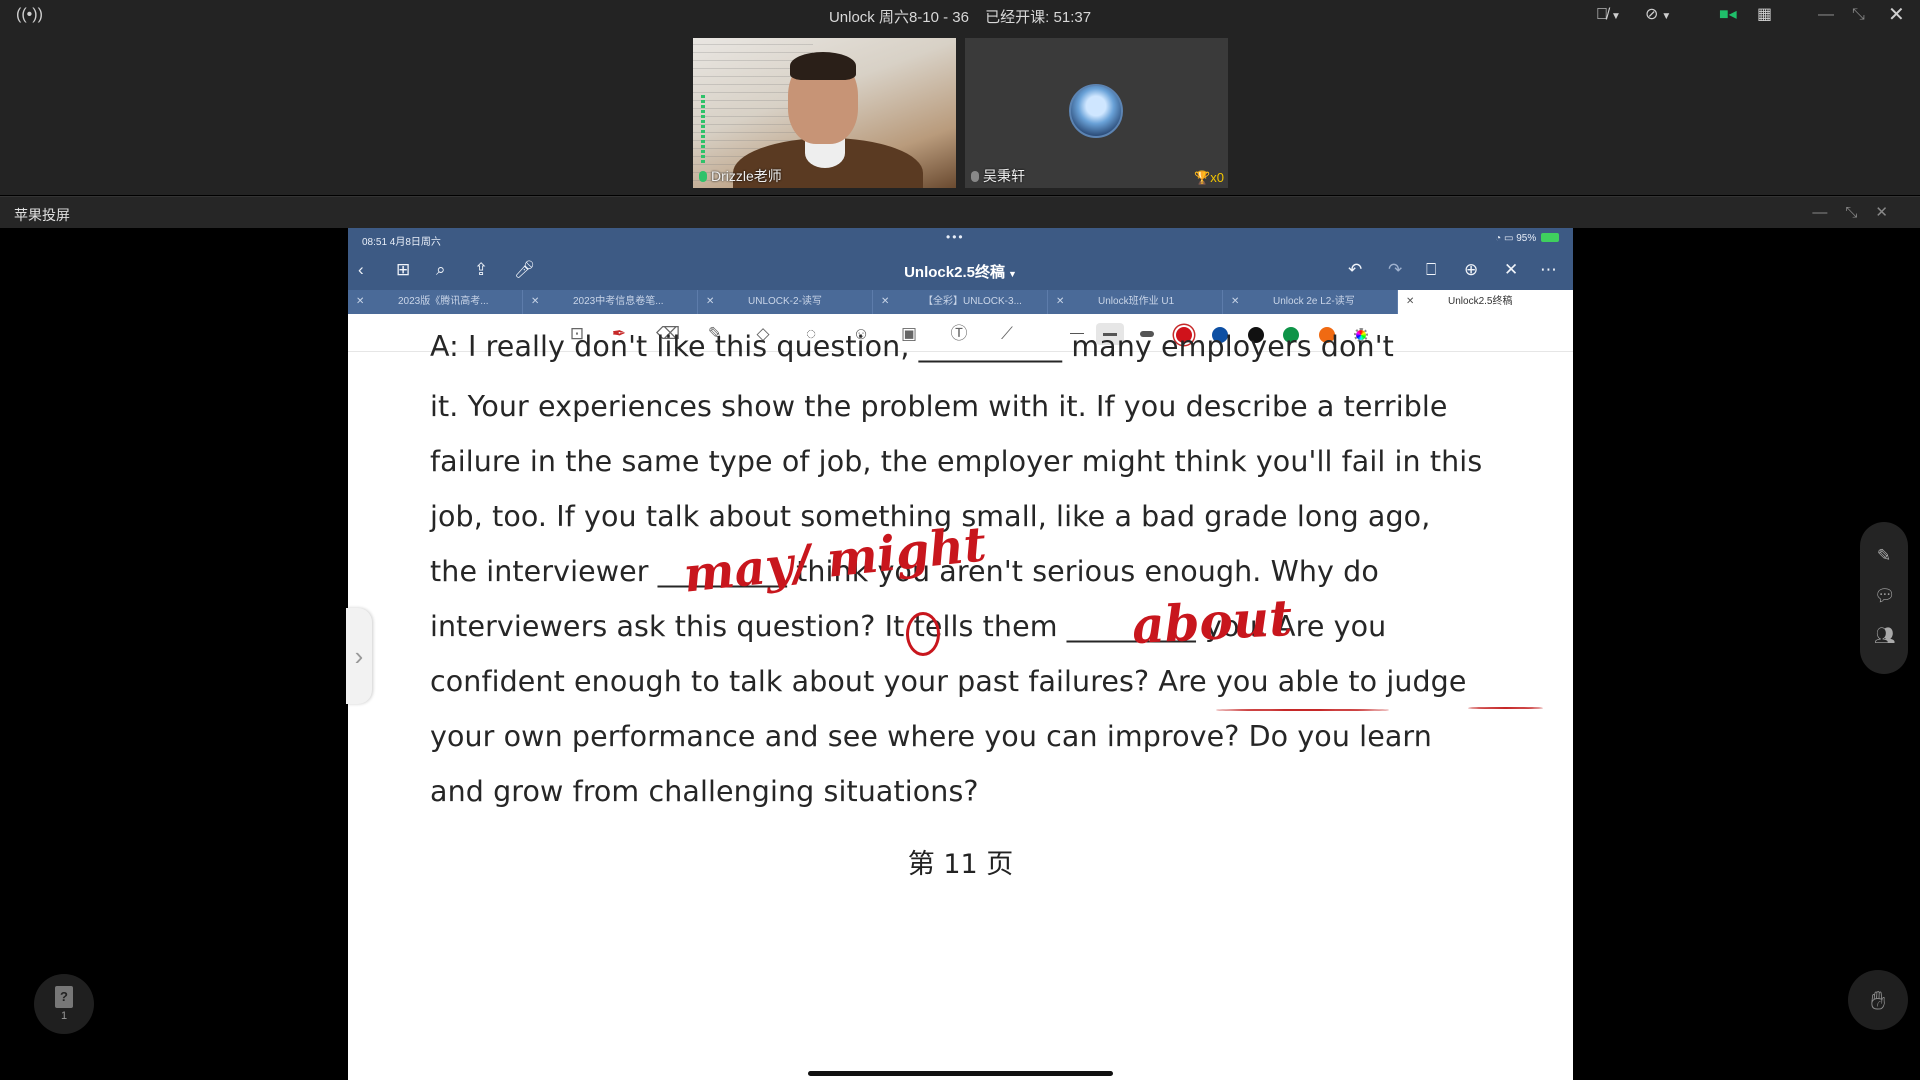  I want to click on mic-mute-toggle: 🎙̸ ▼, so click(1608, 16).